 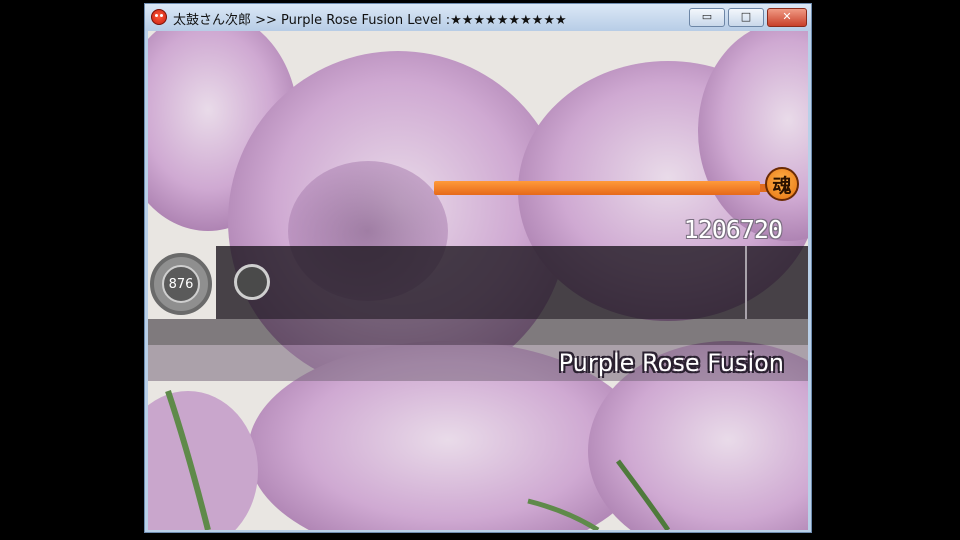 I want to click on bar-line, so click(x=746, y=282).